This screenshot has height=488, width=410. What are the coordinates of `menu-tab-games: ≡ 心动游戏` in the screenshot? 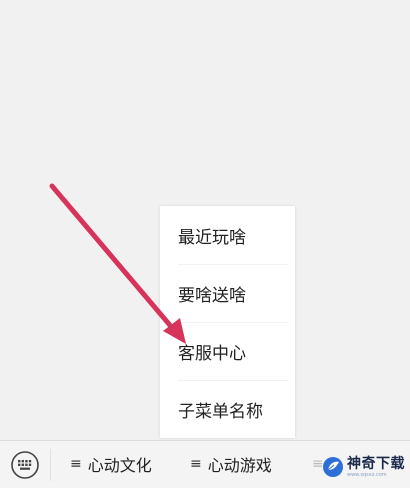 It's located at (231, 464).